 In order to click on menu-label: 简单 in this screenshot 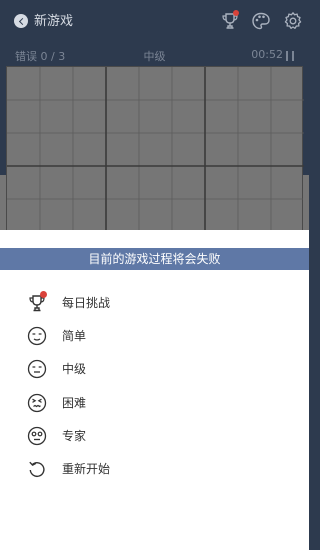, I will do `click(74, 336)`.